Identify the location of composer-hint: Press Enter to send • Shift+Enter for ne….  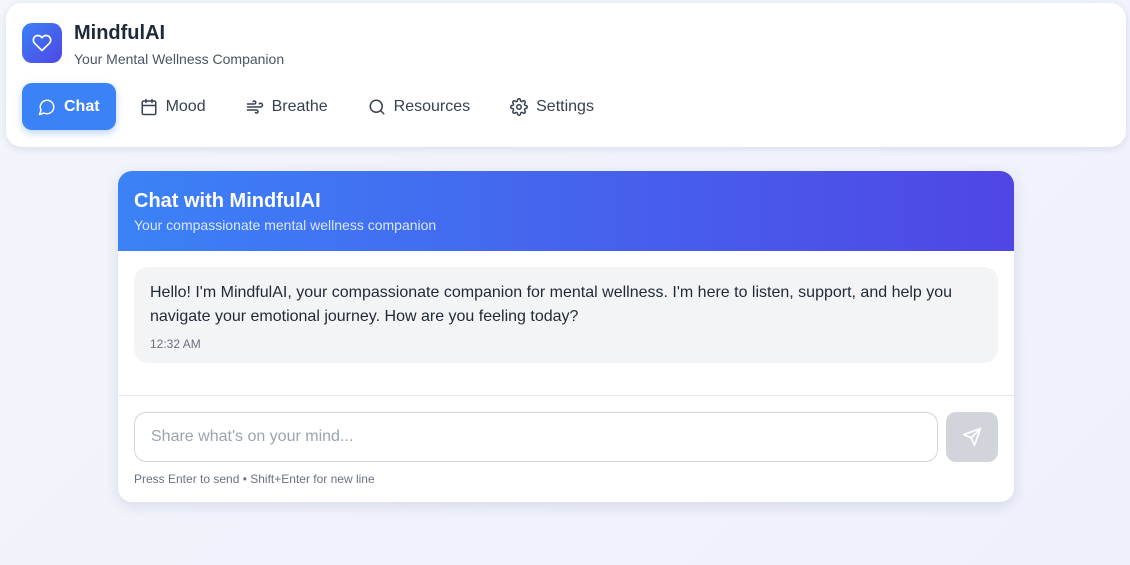
(254, 479).